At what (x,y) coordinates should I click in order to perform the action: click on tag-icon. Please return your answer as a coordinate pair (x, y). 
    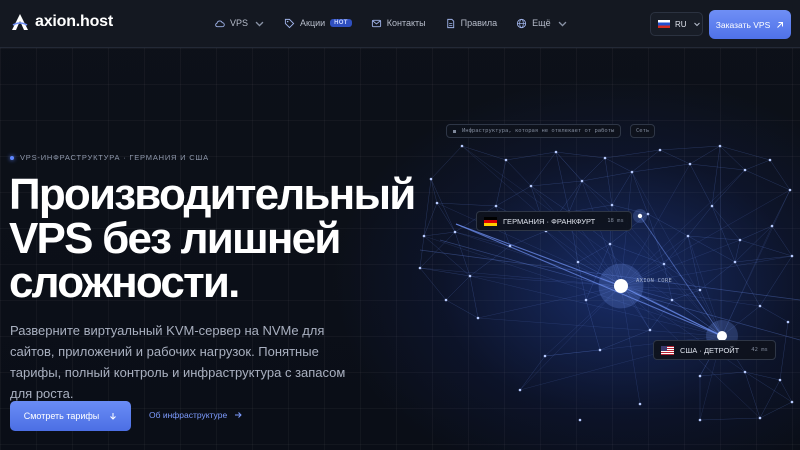
    Looking at the image, I should click on (289, 23).